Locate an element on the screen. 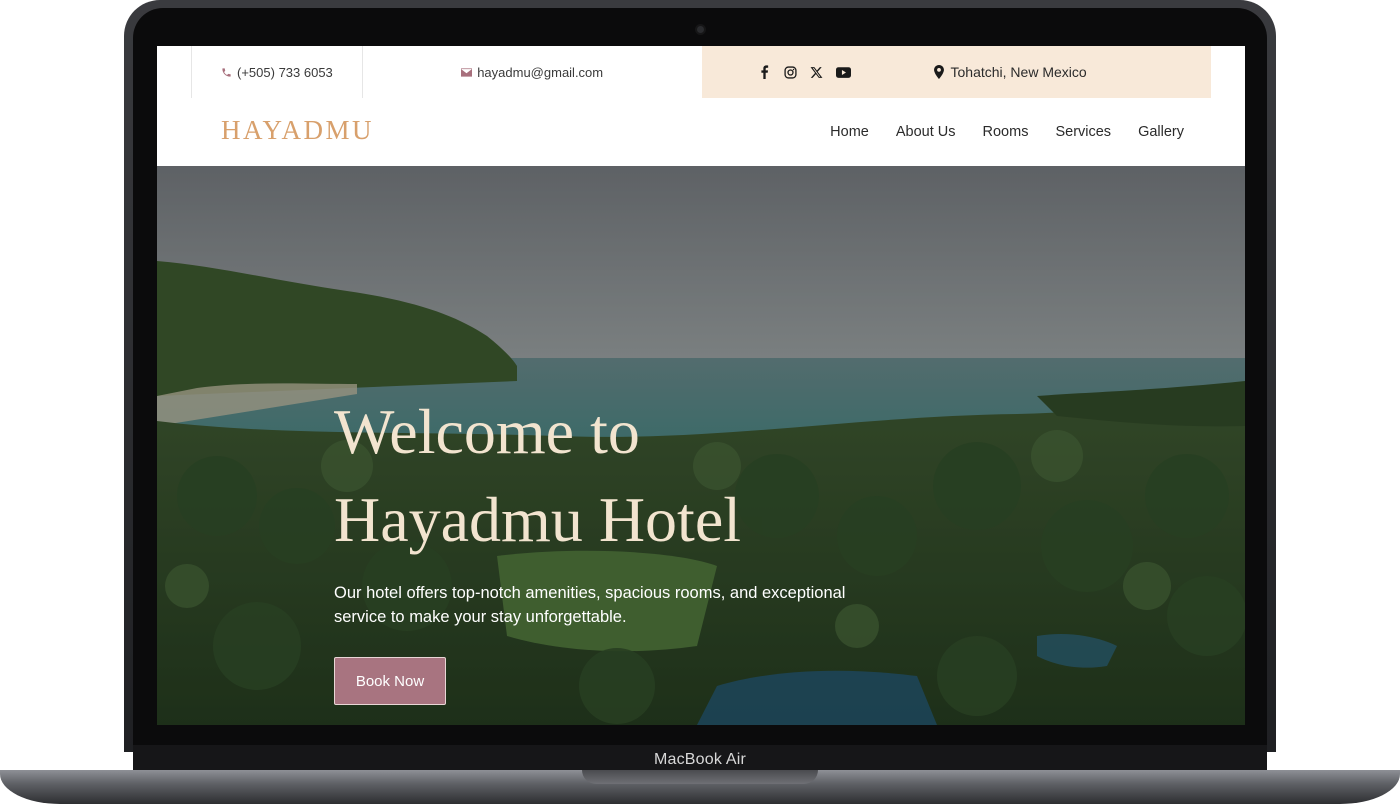 This screenshot has height=804, width=1400. hero-title: Welcome to Hayadmu Hotel is located at coordinates (614, 476).